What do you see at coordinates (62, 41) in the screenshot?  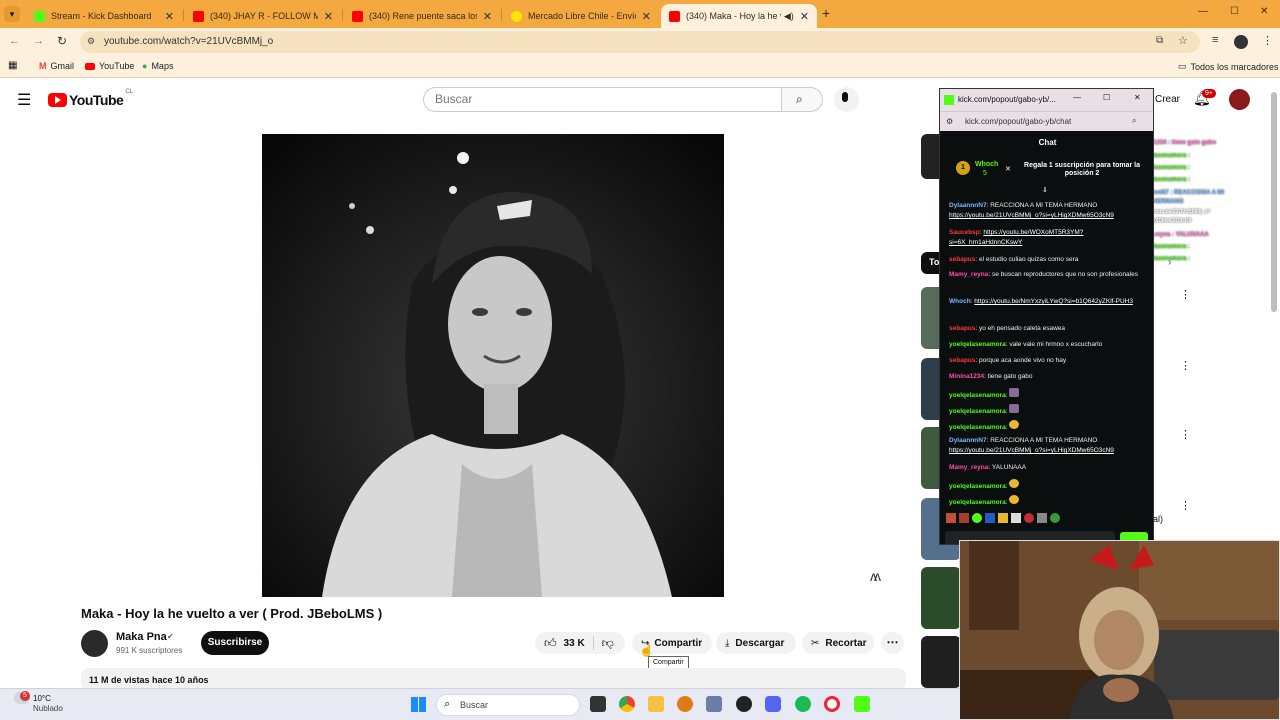 I see `reload-icon: ↻` at bounding box center [62, 41].